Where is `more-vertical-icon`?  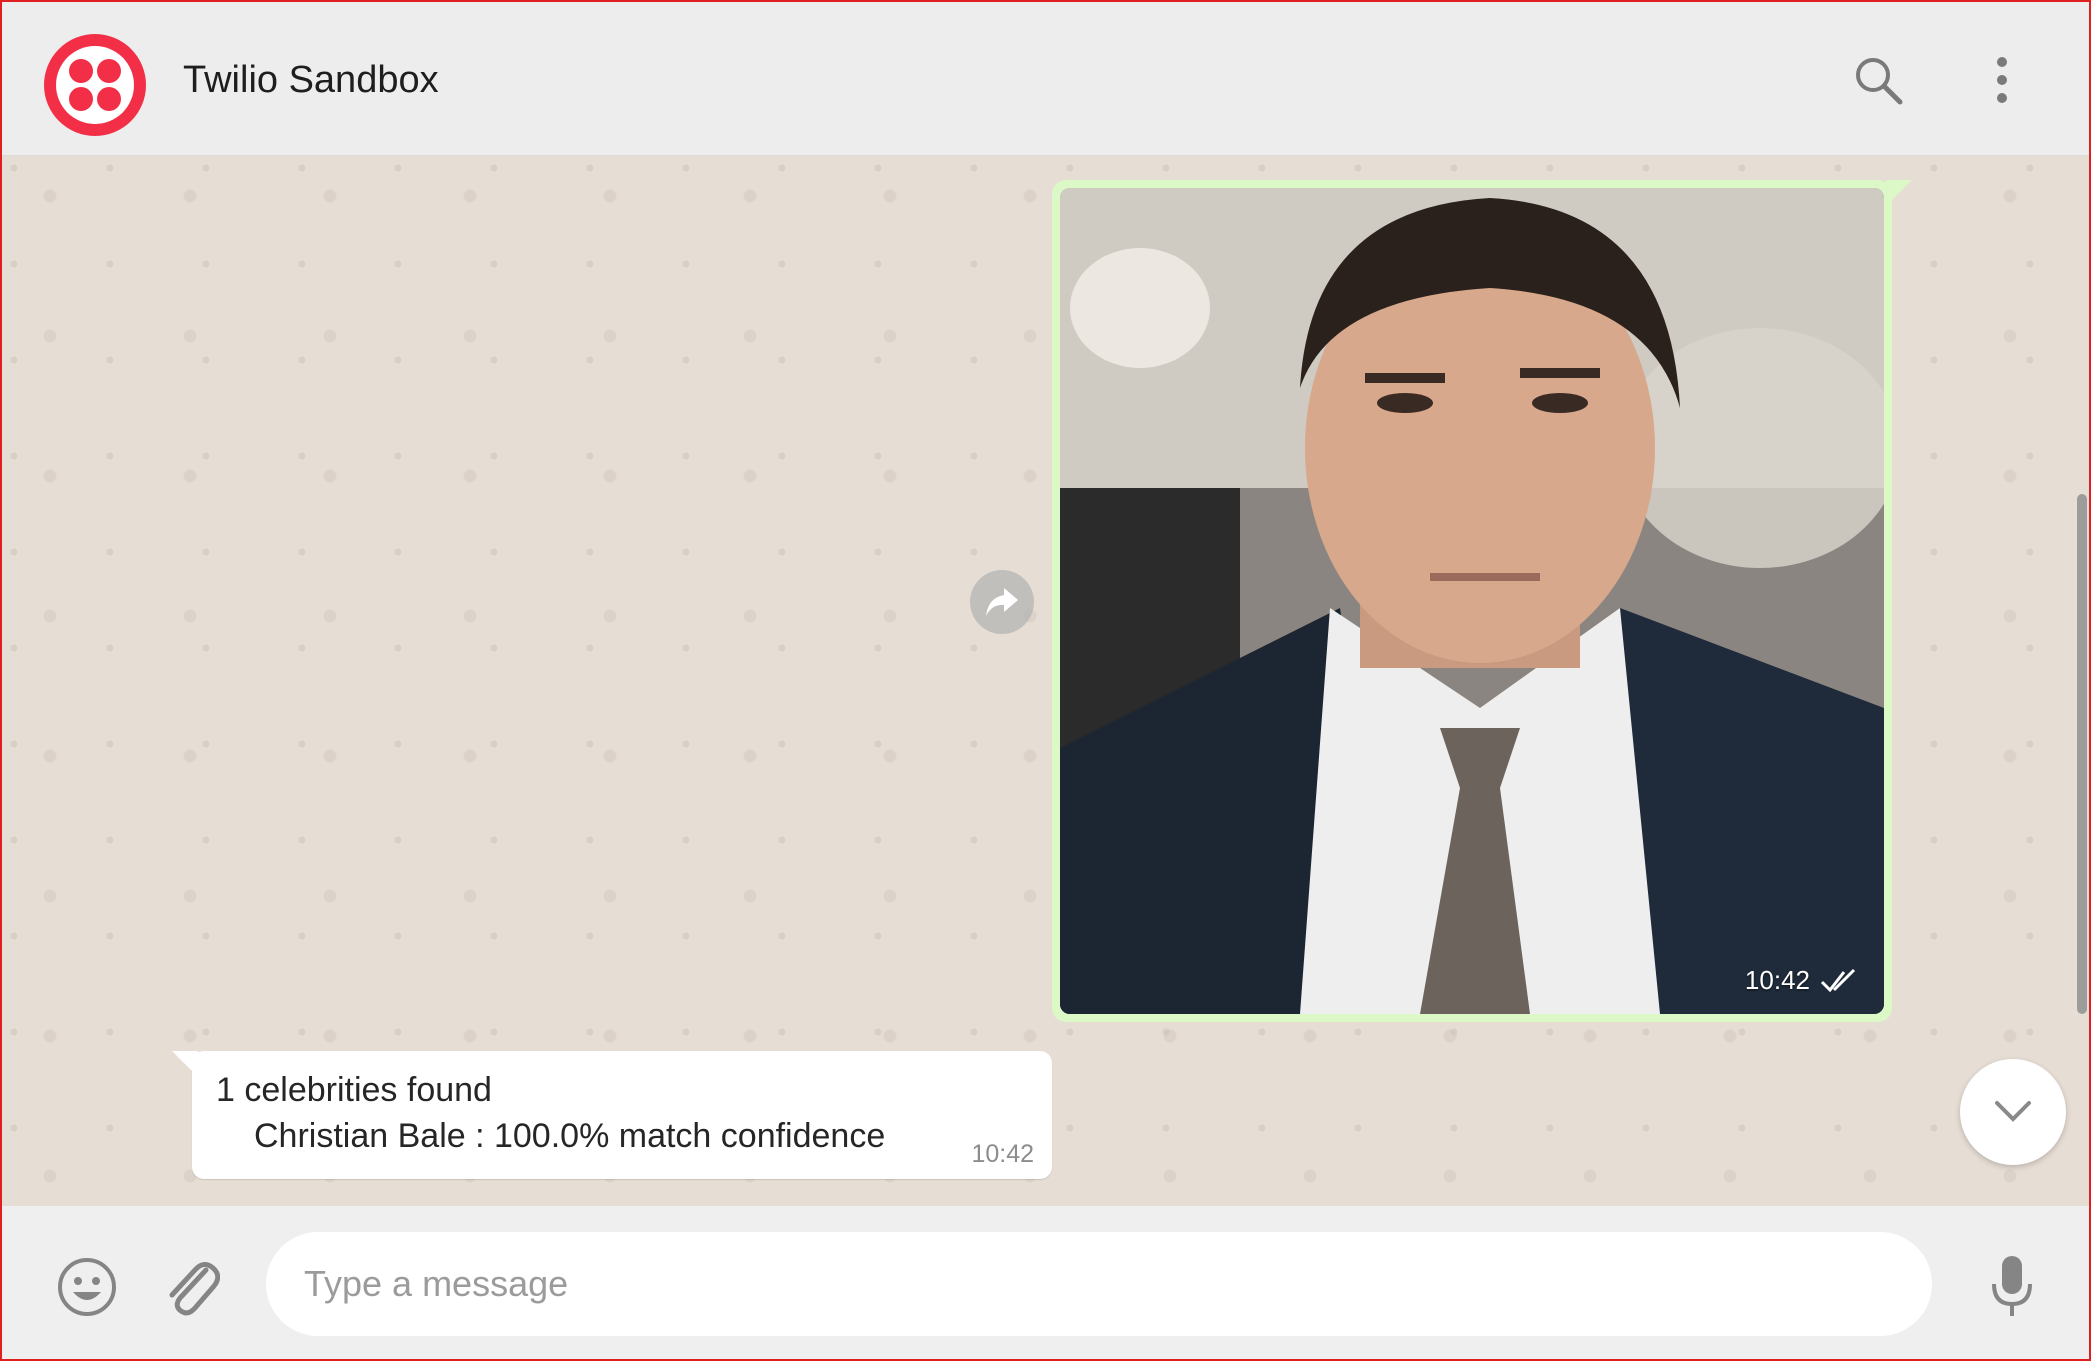 more-vertical-icon is located at coordinates (2002, 80).